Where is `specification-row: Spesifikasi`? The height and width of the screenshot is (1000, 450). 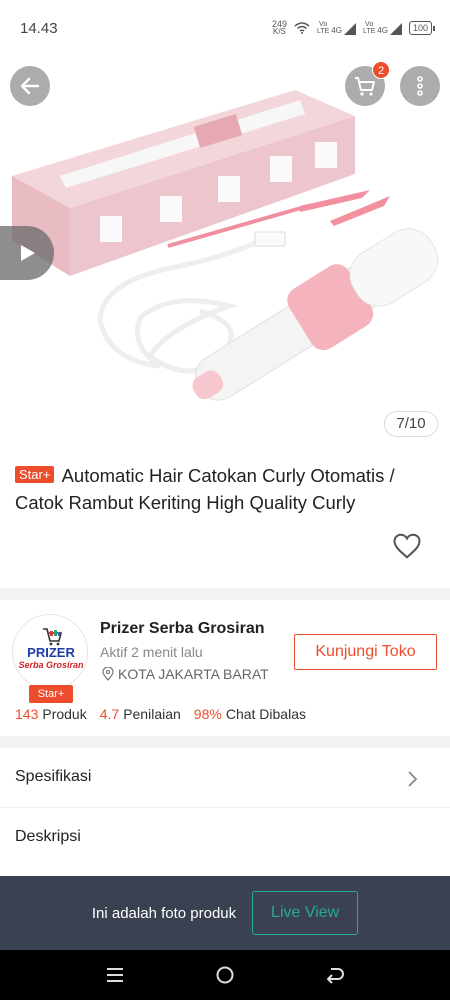
specification-row: Spesifikasi is located at coordinates (225, 778).